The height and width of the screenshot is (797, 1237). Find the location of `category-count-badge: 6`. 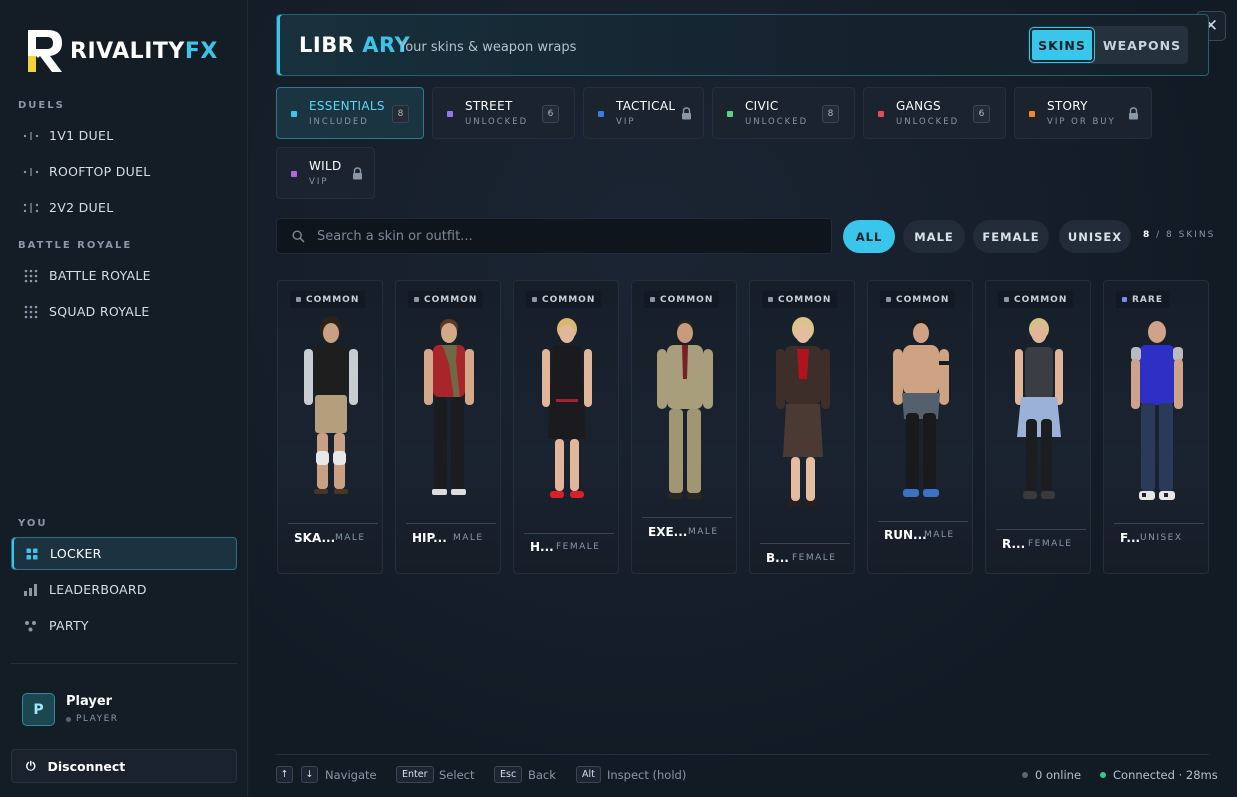

category-count-badge: 6 is located at coordinates (981, 114).